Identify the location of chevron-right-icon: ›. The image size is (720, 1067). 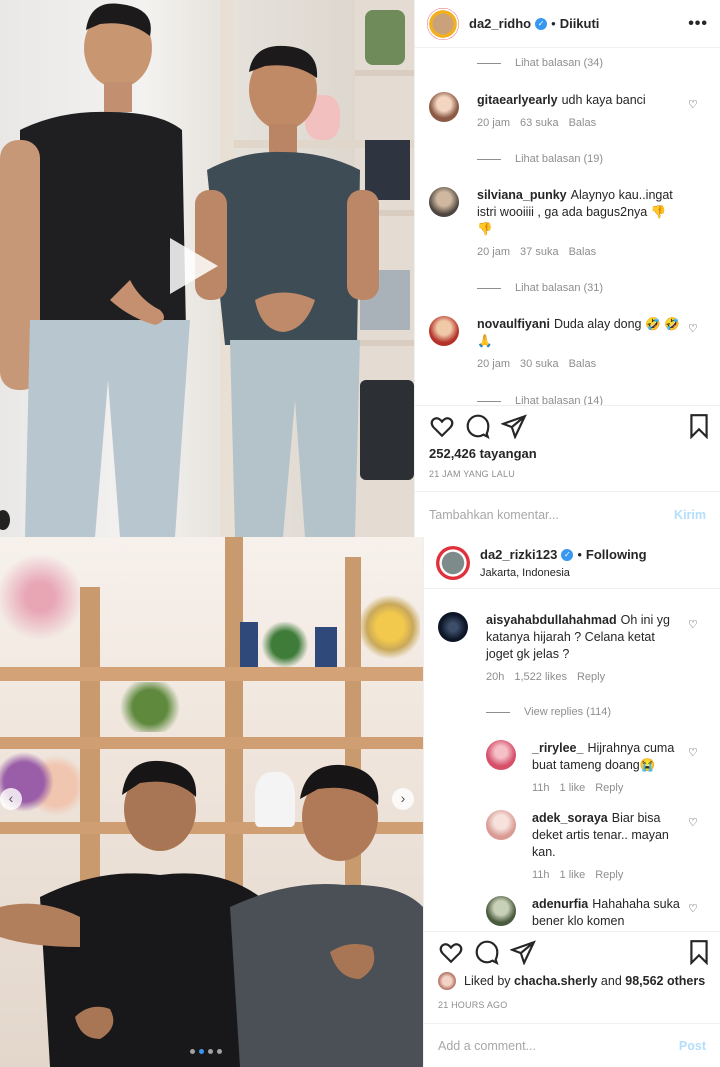
(403, 799).